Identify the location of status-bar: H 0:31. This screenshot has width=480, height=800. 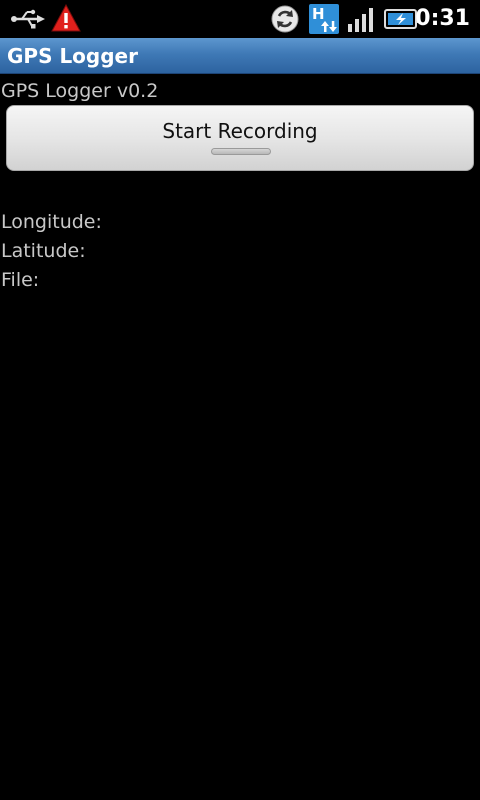
(240, 19).